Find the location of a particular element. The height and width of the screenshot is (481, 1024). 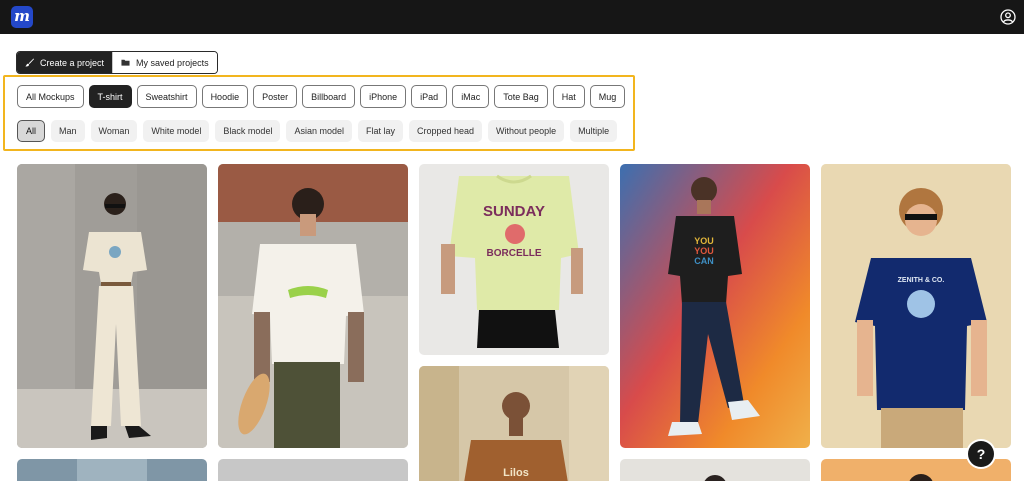

svg-text: Lilos is located at coordinates (516, 473).